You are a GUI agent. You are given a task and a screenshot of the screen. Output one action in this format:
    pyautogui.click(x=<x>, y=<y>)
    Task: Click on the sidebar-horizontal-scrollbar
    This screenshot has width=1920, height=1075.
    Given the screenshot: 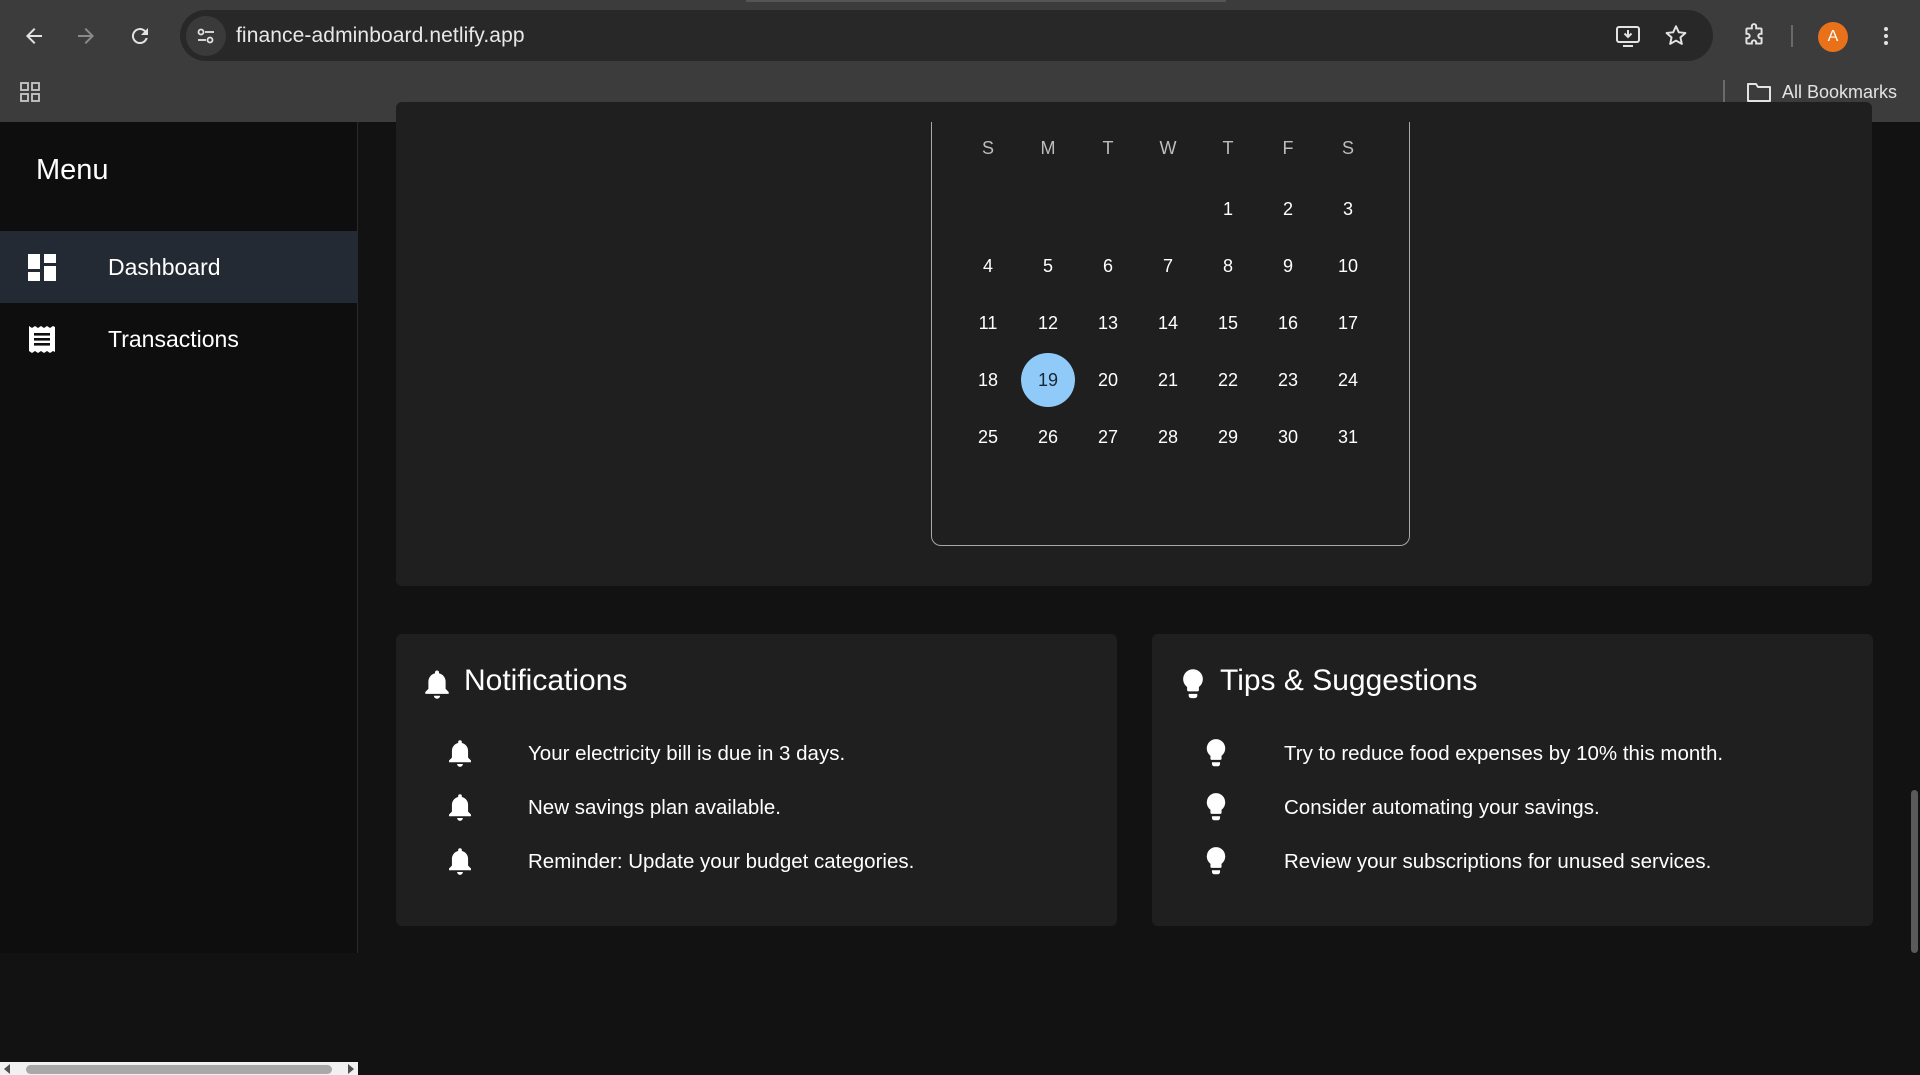 What is the action you would take?
    pyautogui.click(x=179, y=1068)
    